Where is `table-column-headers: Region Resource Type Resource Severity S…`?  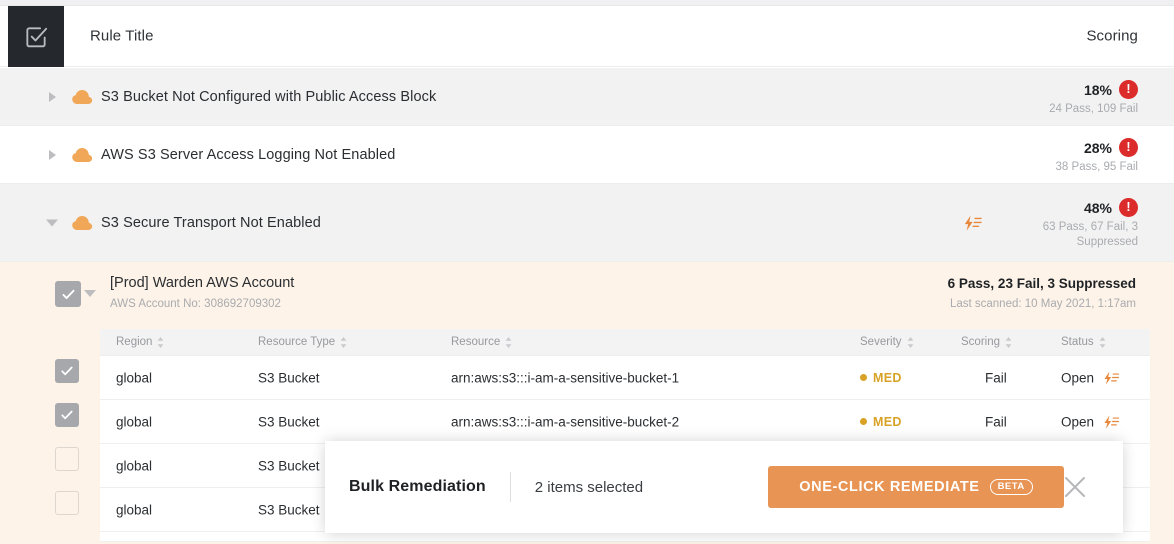
table-column-headers: Region Resource Type Resource Severity S… is located at coordinates (625, 342).